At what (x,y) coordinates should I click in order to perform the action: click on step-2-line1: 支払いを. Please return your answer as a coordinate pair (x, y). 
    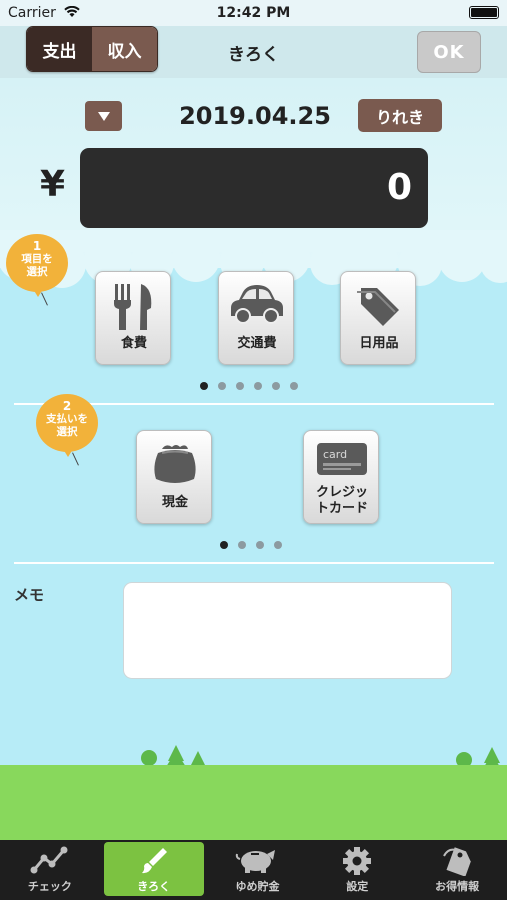
    Looking at the image, I should click on (67, 419).